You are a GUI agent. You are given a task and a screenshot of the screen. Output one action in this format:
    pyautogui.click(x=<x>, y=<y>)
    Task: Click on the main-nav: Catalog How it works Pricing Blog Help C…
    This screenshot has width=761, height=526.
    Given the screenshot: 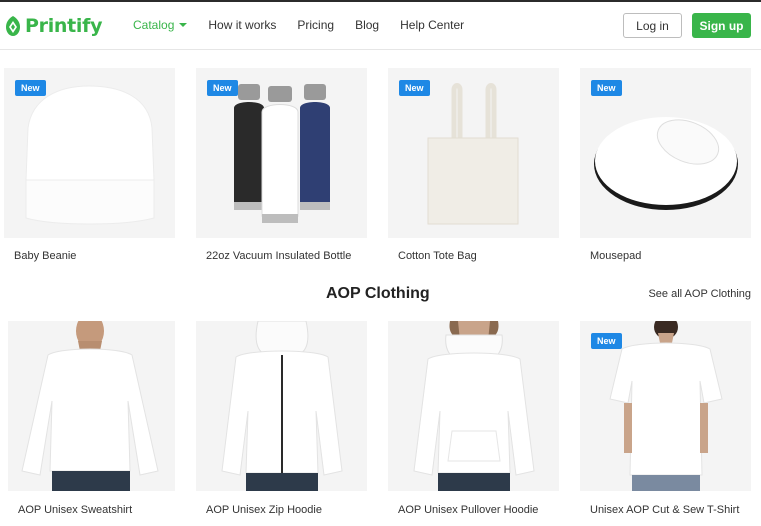 What is the action you would take?
    pyautogui.click(x=309, y=25)
    